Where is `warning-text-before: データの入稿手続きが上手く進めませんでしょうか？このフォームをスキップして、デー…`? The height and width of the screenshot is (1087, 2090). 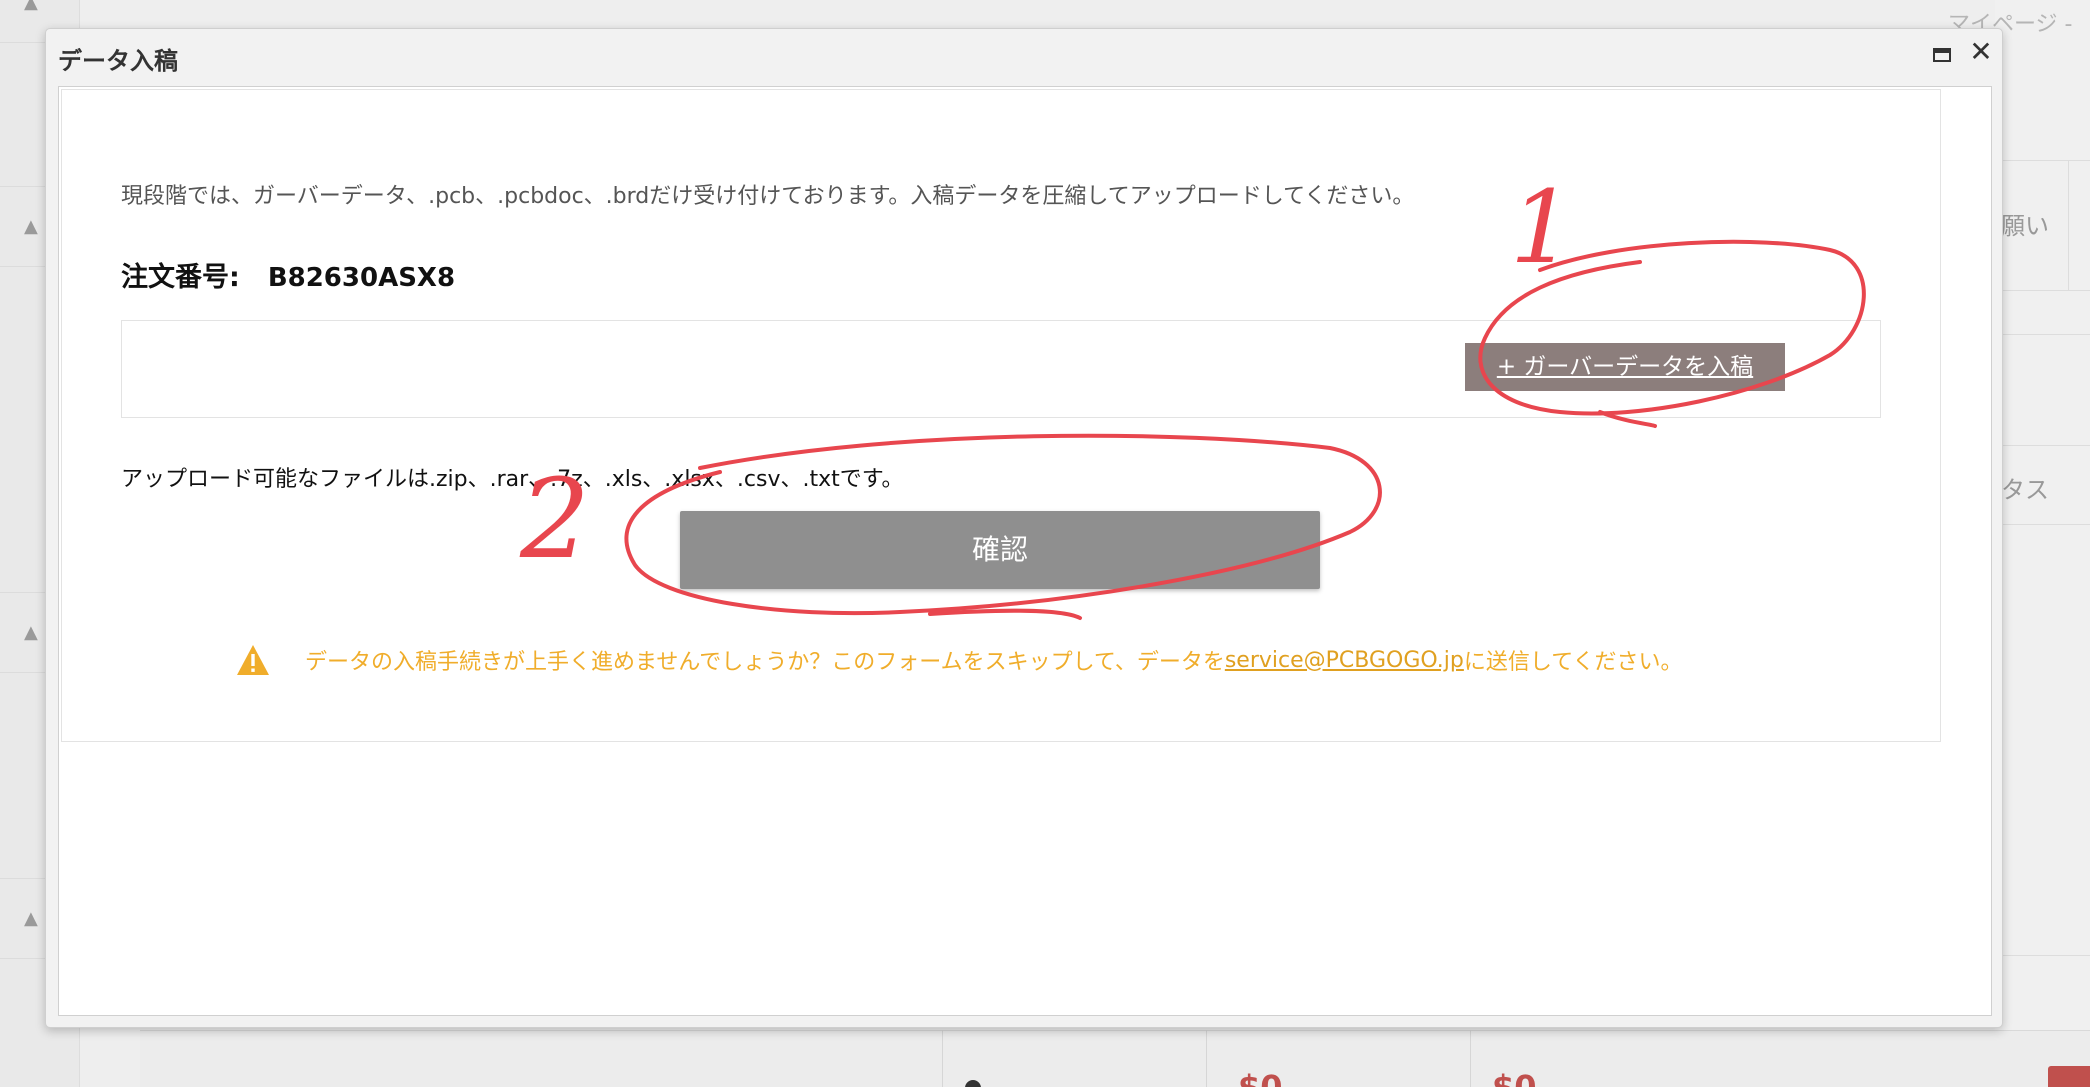 warning-text-before: データの入稿手続きが上手く進めませんでしょうか？このフォームをスキップして、デー… is located at coordinates (765, 662).